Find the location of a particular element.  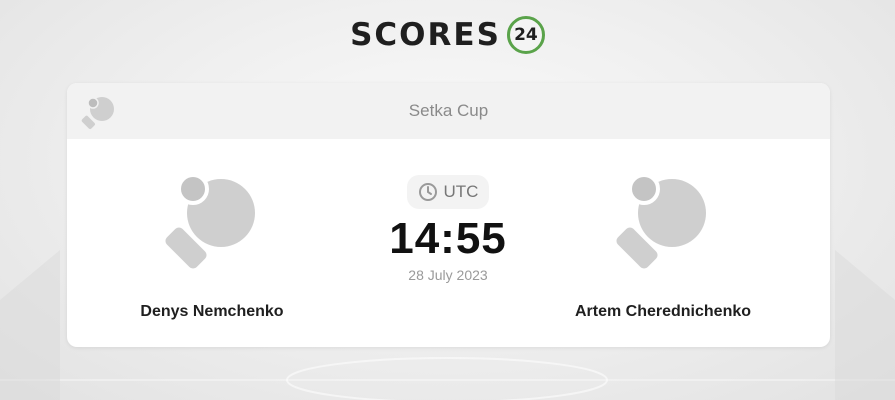

away-team: Artem Cherednichenko is located at coordinates (663, 245).